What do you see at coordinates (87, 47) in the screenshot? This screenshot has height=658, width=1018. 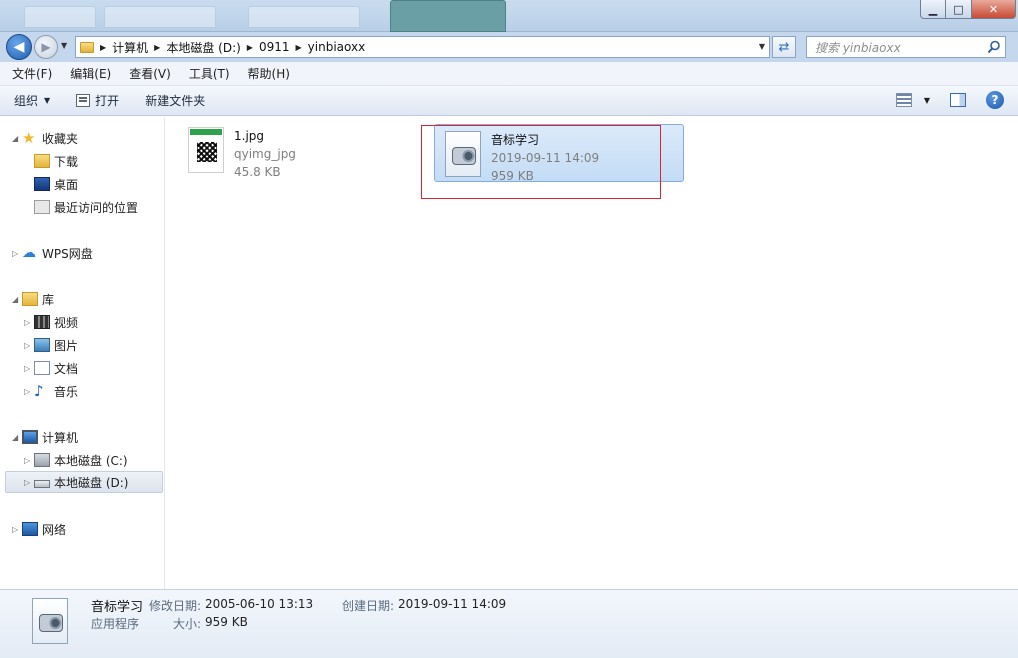 I see `folder-icon` at bounding box center [87, 47].